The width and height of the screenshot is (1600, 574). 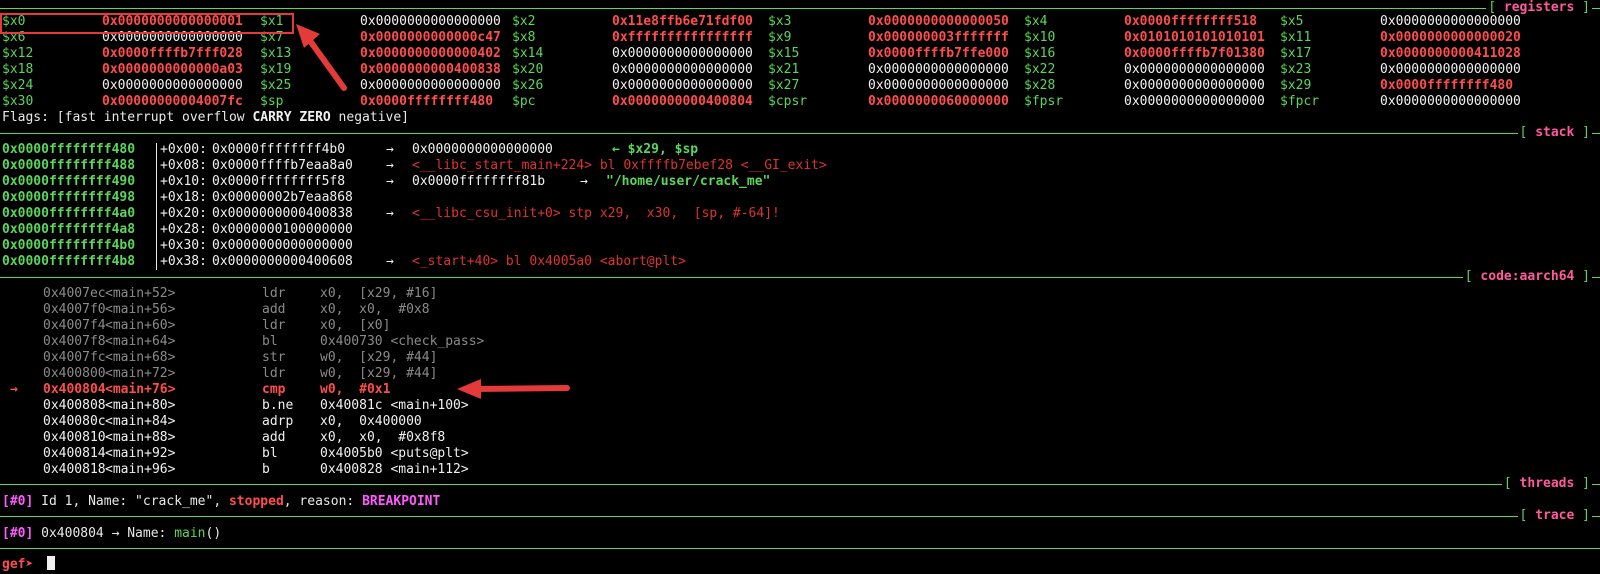 I want to click on register-value: 0x0000000000400838, so click(x=430, y=70).